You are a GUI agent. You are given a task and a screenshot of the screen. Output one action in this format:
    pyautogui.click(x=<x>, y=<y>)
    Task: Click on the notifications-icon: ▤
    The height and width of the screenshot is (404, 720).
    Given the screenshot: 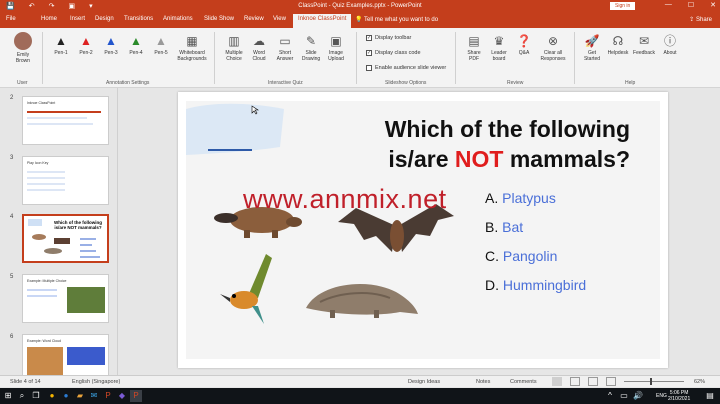 What is the action you would take?
    pyautogui.click(x=710, y=396)
    